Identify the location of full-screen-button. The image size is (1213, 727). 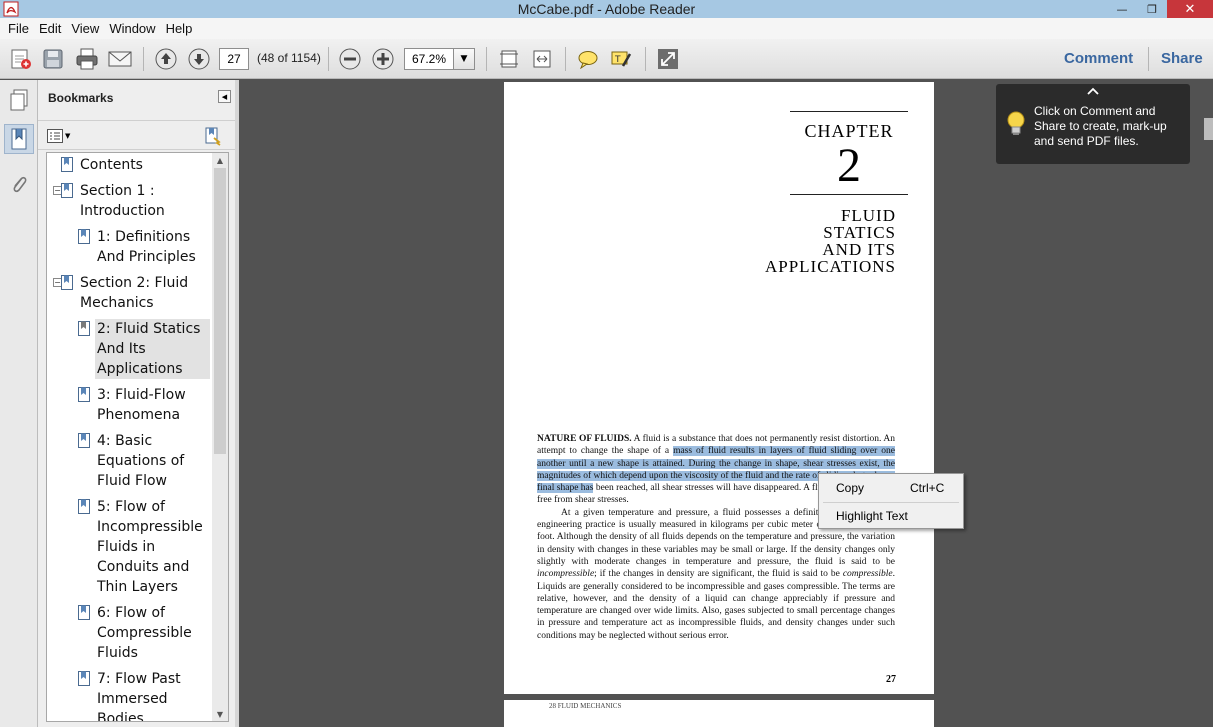
(668, 59).